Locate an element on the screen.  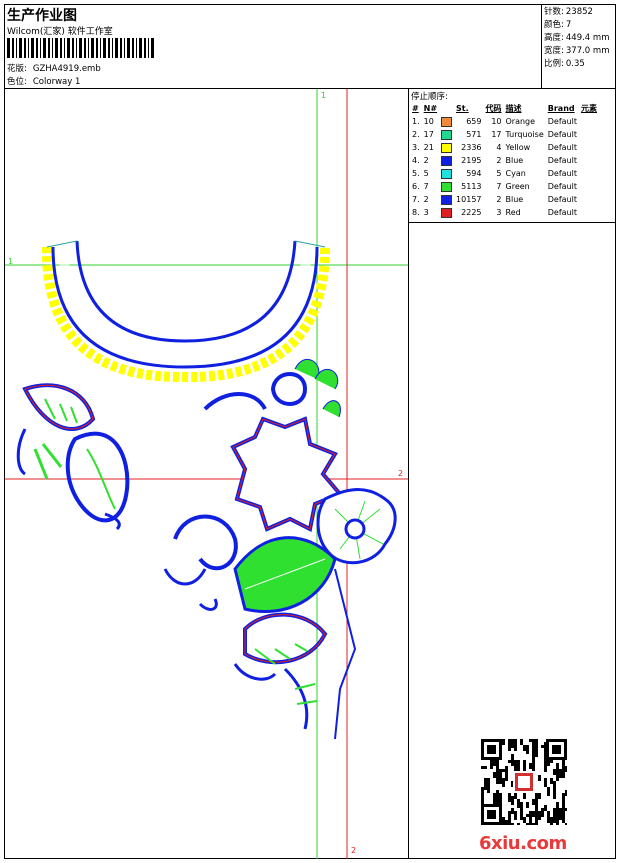
cell-idx: 8. is located at coordinates (416, 212).